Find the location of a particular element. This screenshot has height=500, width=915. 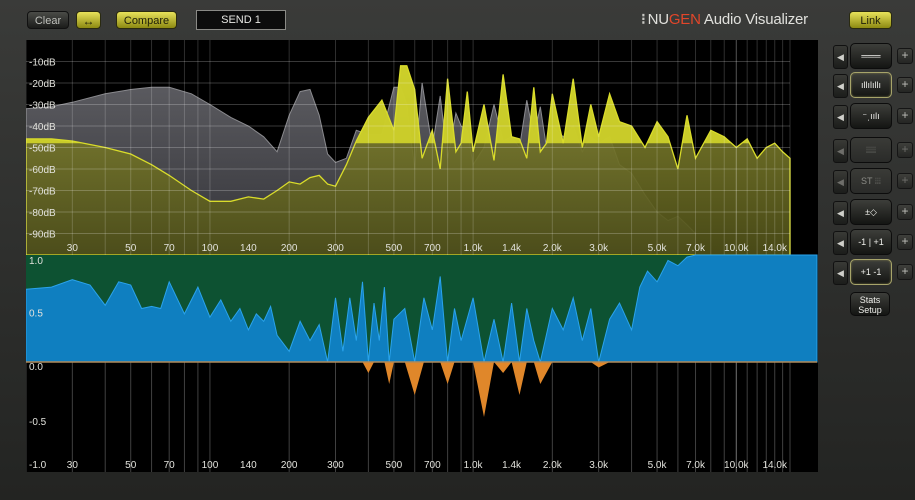

stats-setup-button: Stats Setup is located at coordinates (870, 304).